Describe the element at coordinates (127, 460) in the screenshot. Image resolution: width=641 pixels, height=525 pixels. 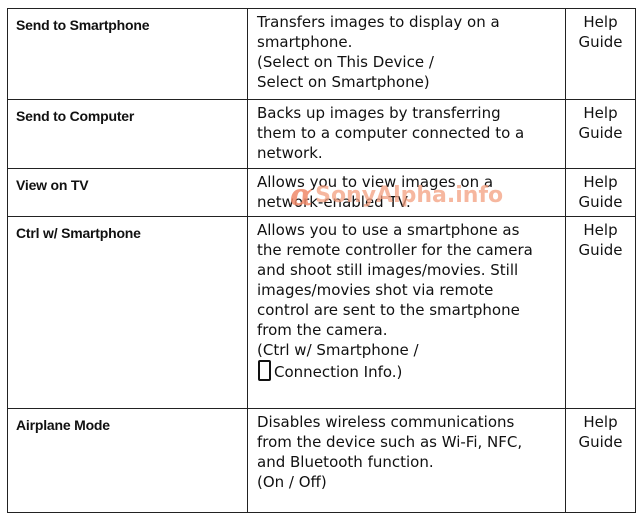
I see `function-name-cell: Airplane Mode` at that location.